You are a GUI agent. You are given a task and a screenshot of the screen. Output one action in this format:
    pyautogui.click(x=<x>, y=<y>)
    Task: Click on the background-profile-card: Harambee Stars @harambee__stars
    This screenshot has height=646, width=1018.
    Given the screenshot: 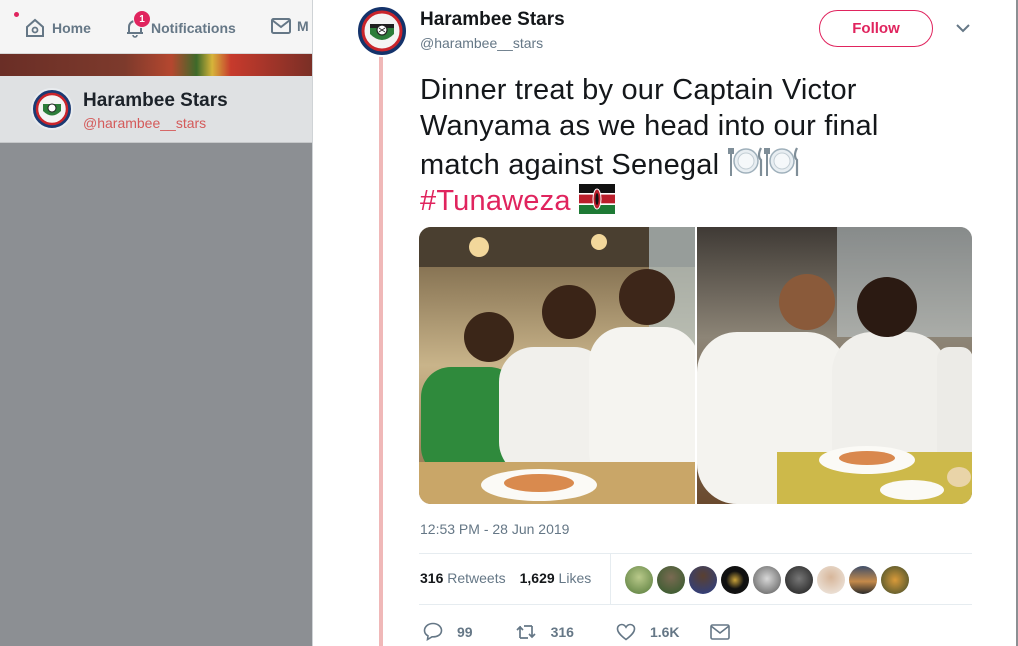 What is the action you would take?
    pyautogui.click(x=156, y=109)
    